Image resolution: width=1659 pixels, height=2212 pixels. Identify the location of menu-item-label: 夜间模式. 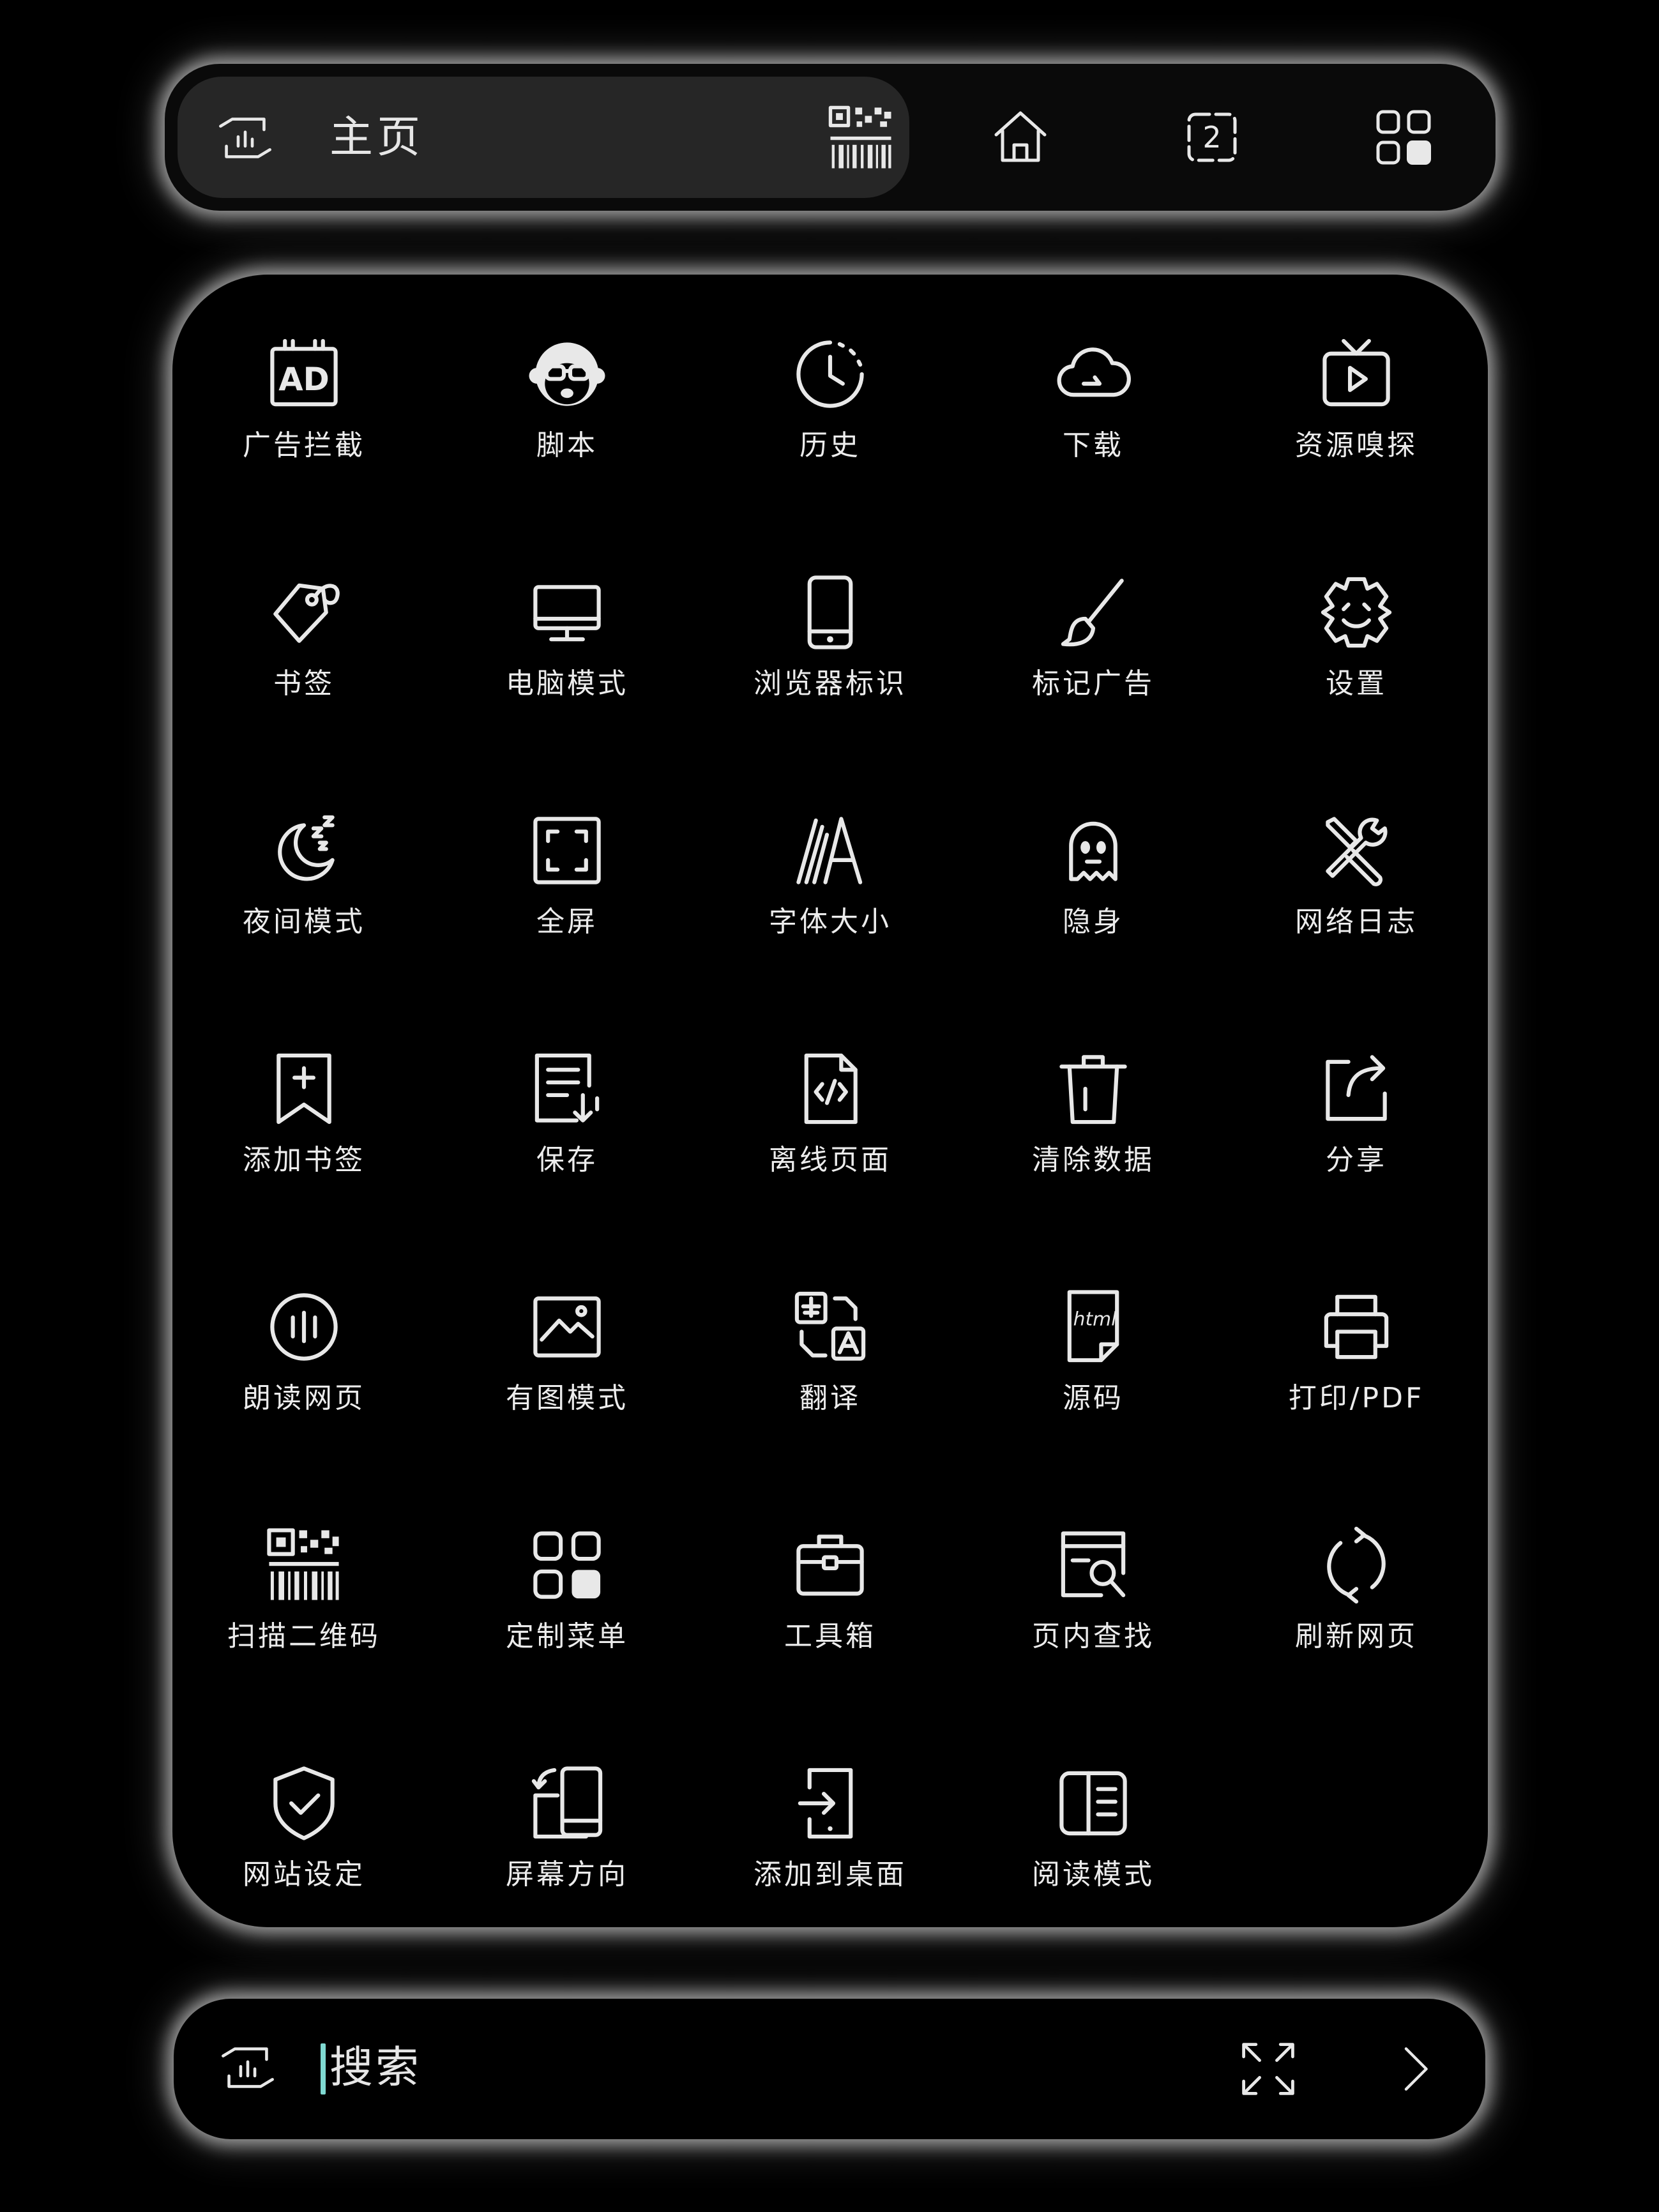
(304, 922).